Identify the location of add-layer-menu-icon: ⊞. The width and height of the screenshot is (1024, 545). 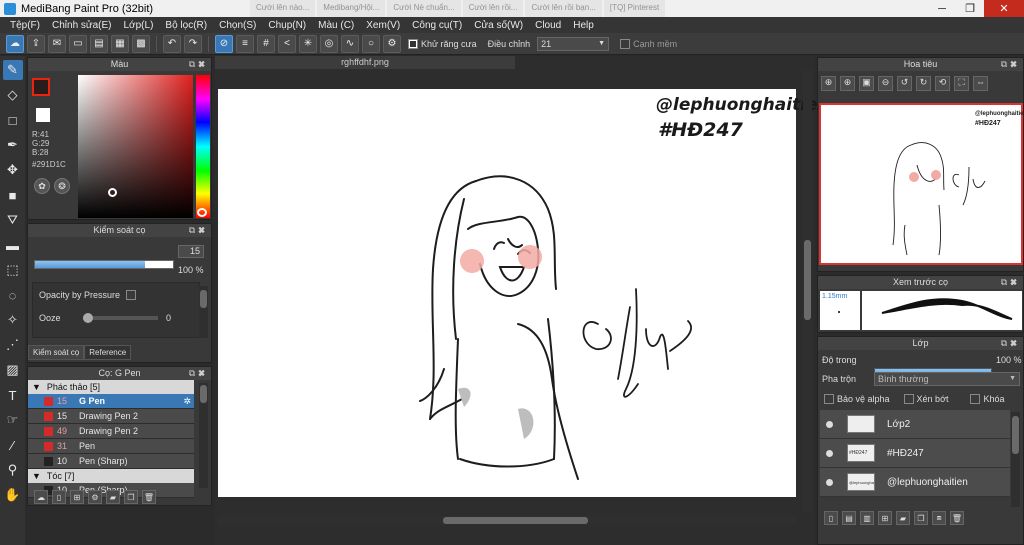
(885, 518).